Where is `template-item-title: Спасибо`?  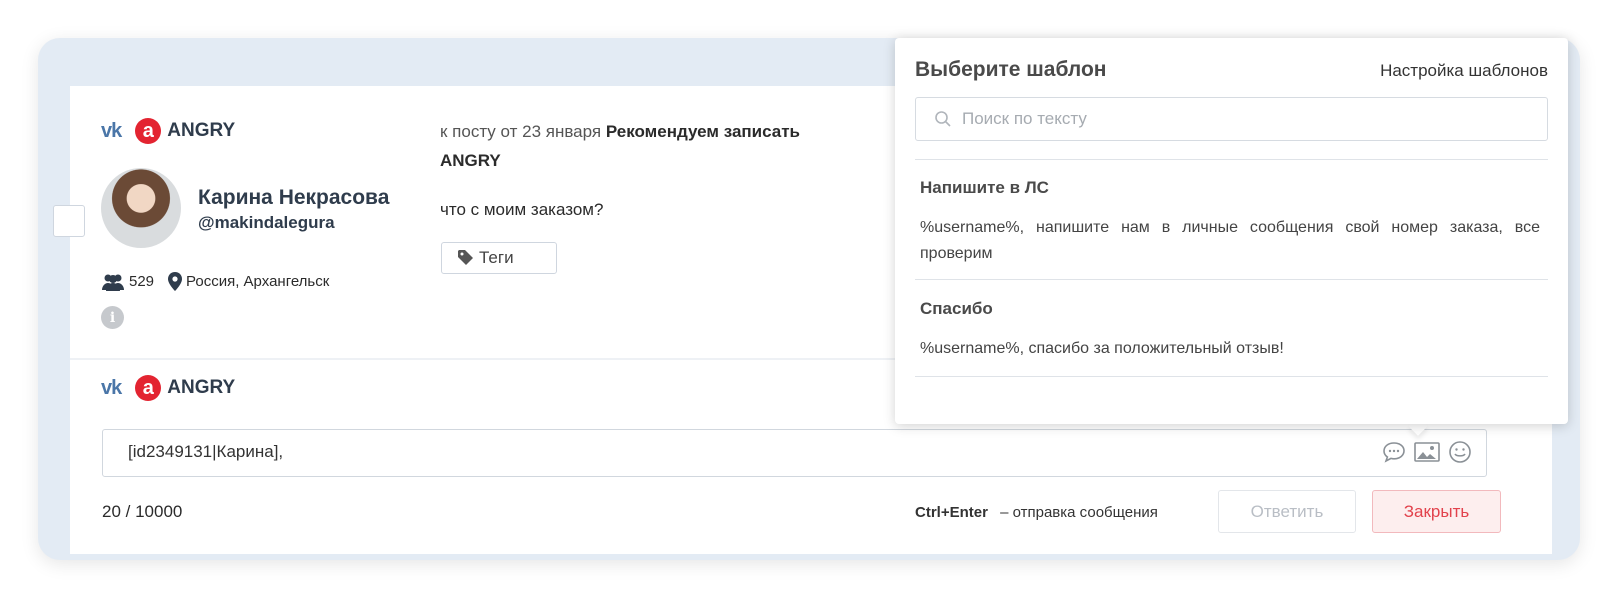
template-item-title: Спасибо is located at coordinates (956, 309).